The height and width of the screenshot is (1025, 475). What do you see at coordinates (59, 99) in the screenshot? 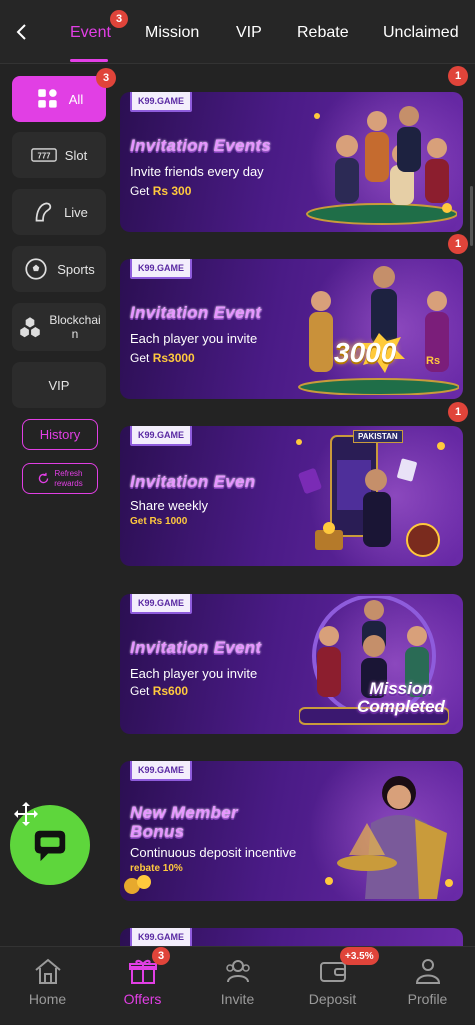
I see `sidebar-item-all: All` at bounding box center [59, 99].